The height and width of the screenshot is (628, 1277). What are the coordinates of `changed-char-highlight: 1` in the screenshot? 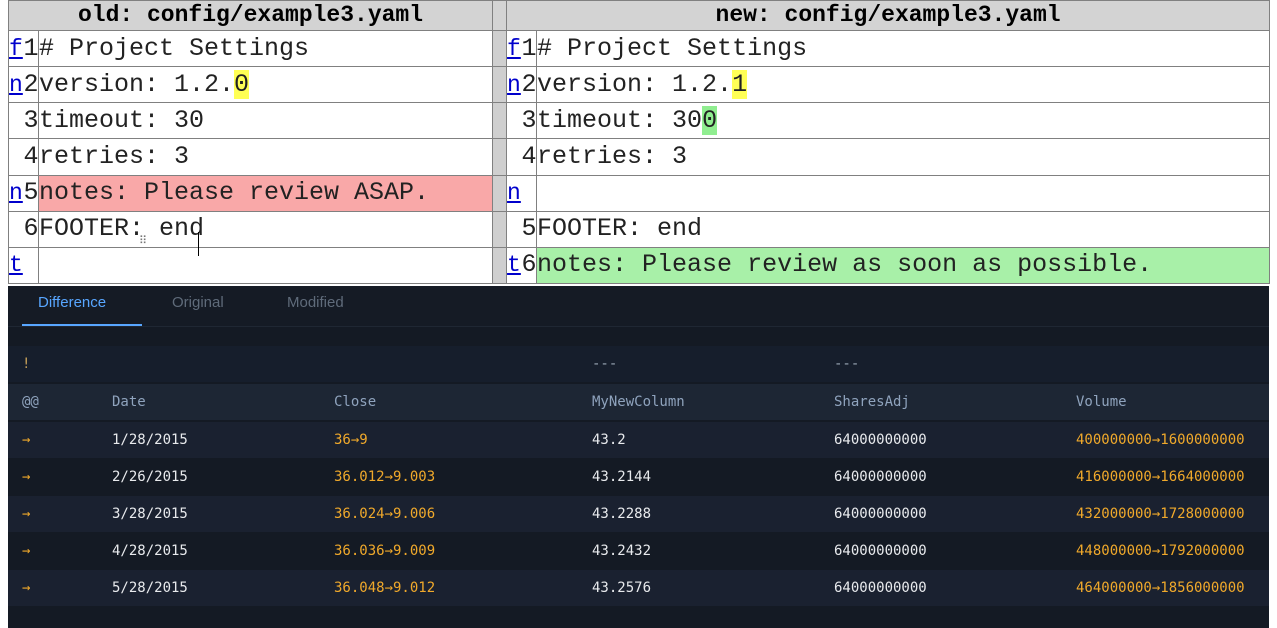 It's located at (740, 84).